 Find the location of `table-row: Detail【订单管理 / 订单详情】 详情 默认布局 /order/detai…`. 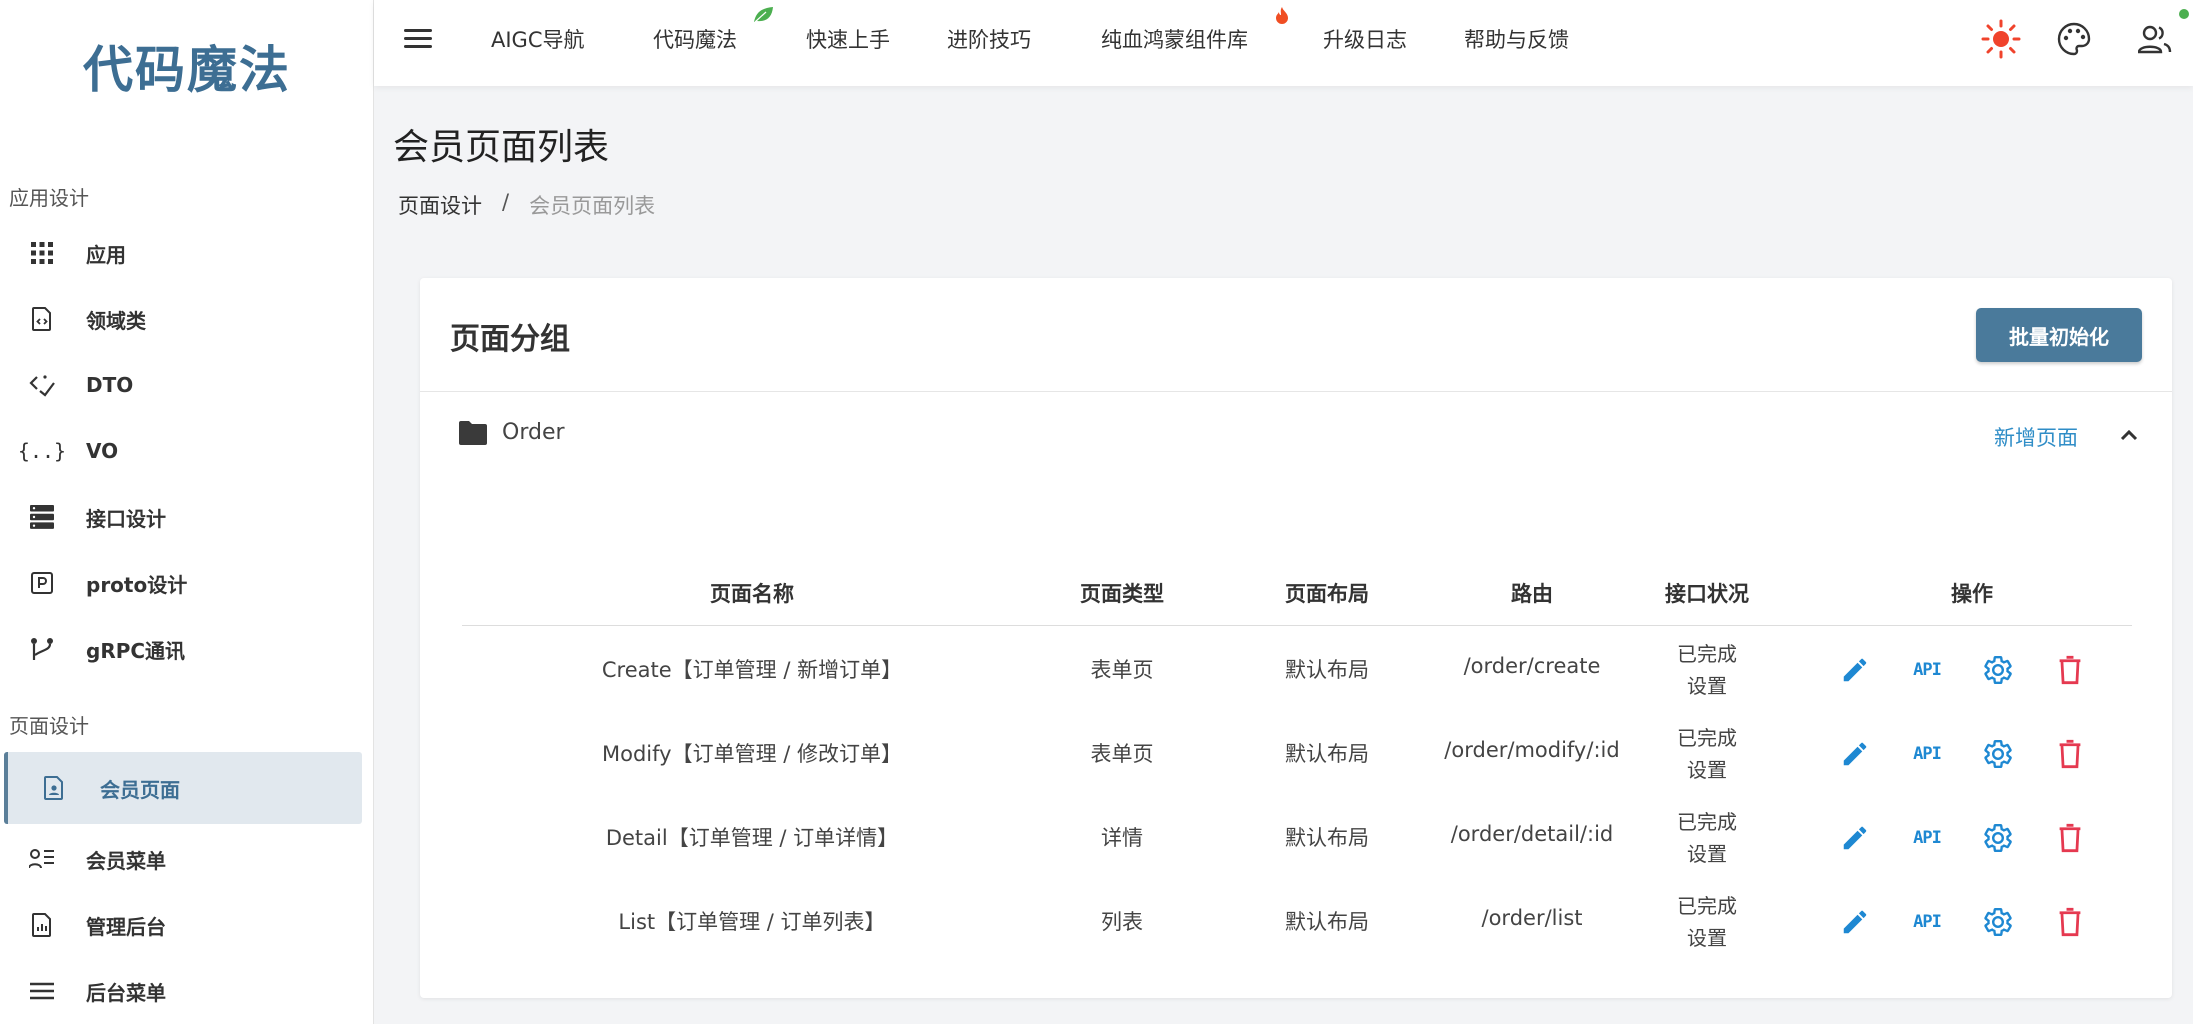

table-row: Detail【订单管理 / 订单详情】 详情 默认布局 /order/detai… is located at coordinates (1297, 838).